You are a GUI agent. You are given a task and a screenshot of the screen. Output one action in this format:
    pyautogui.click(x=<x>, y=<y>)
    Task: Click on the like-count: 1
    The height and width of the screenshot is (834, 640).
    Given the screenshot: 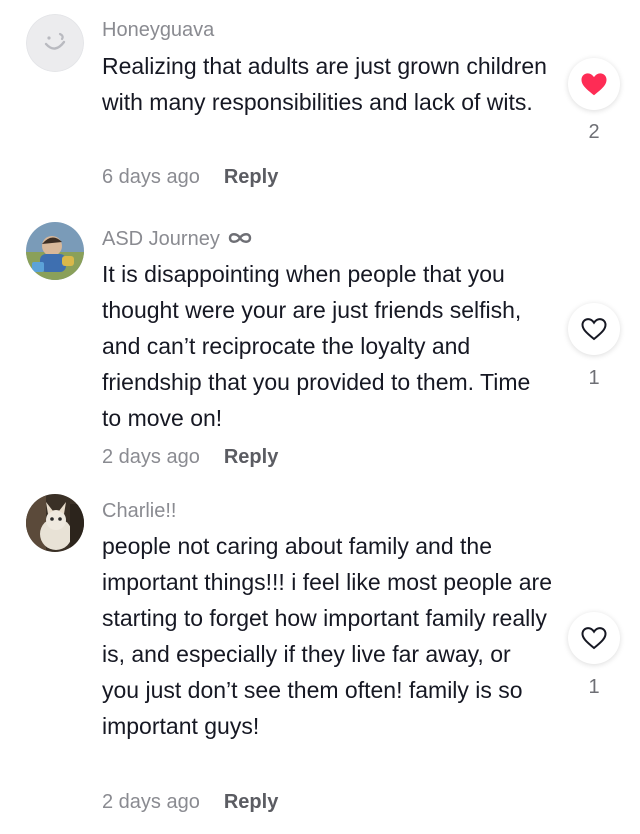 What is the action you would take?
    pyautogui.click(x=594, y=687)
    